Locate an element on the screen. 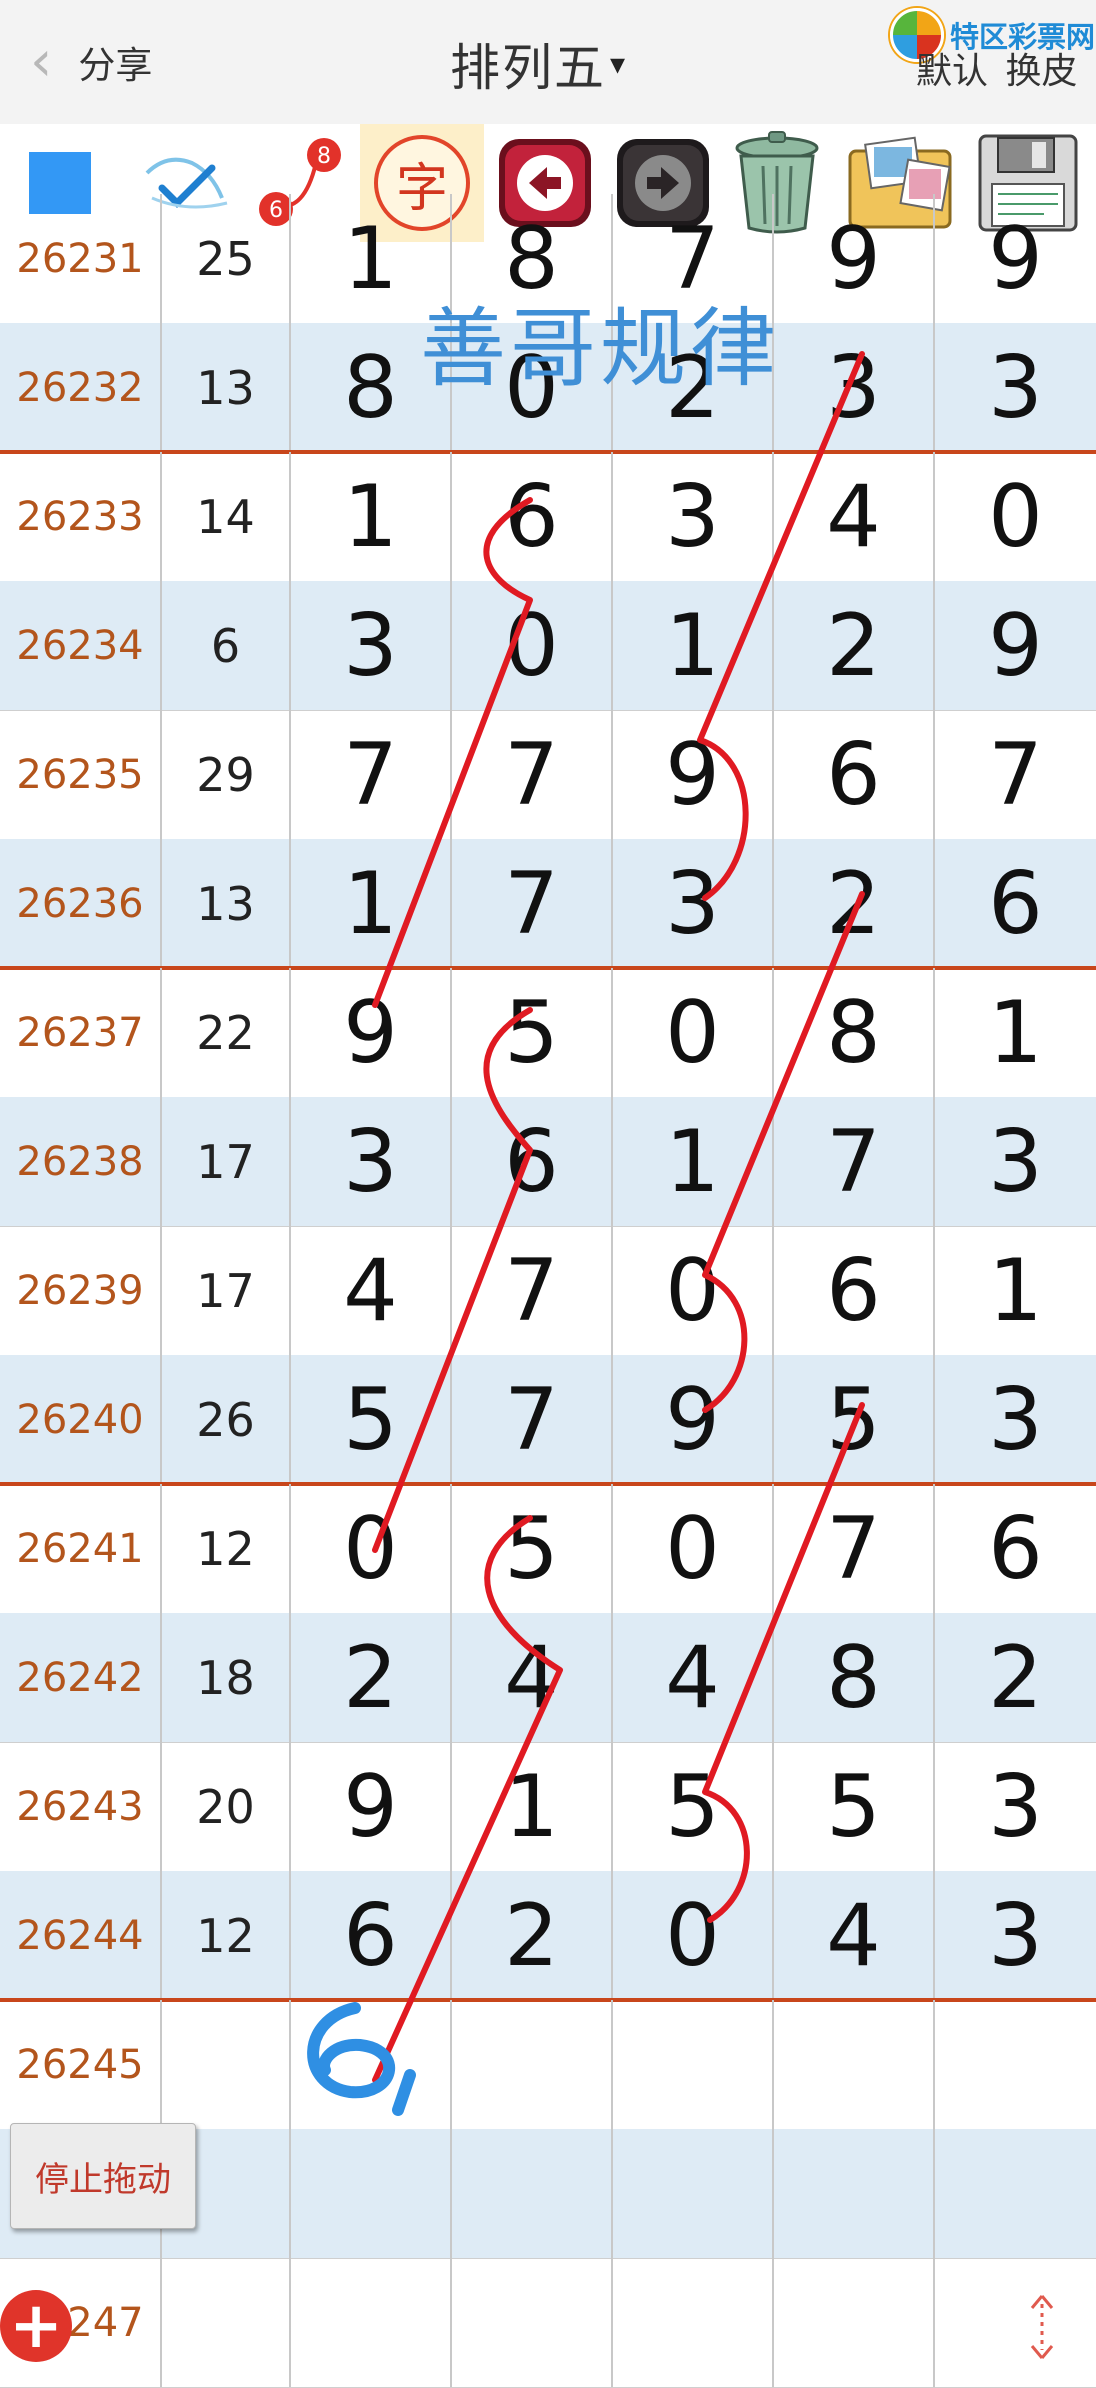  plus-icon: + is located at coordinates (36, 2326).